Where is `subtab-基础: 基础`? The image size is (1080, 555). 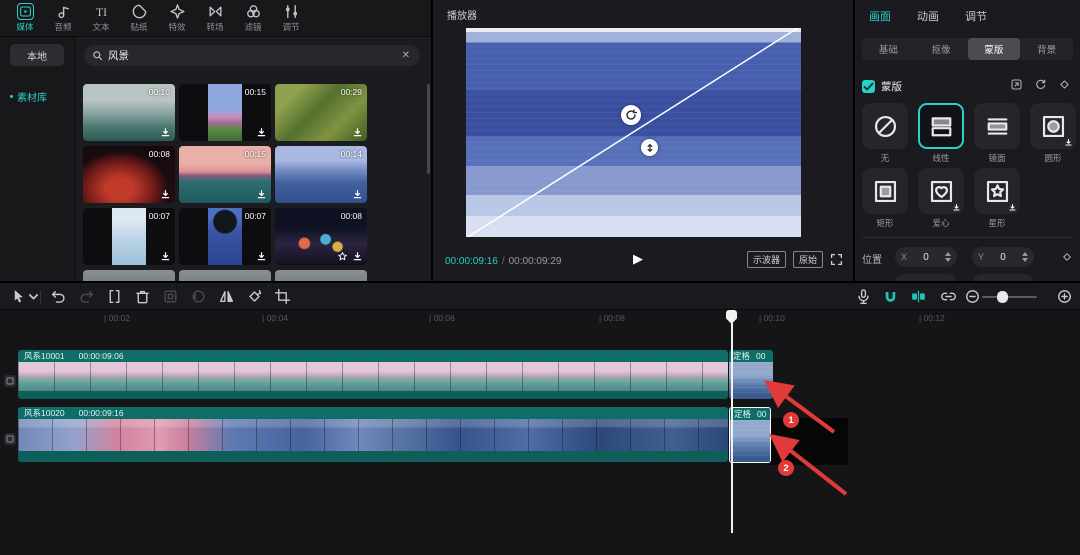 subtab-基础: 基础 is located at coordinates (888, 49).